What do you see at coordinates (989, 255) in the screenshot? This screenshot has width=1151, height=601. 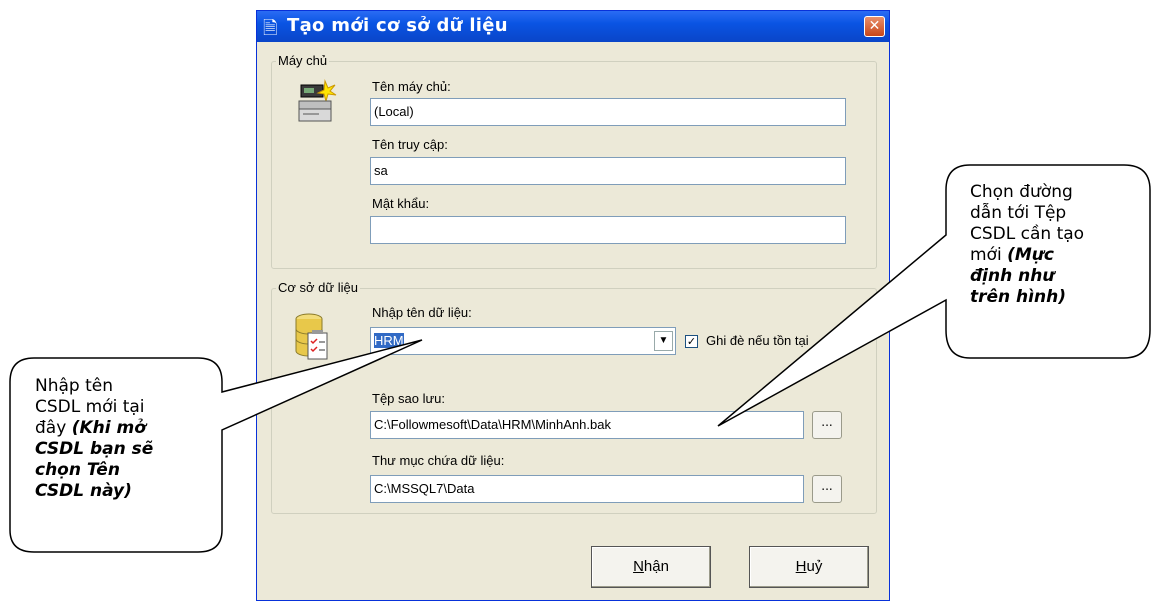 I see `right-callout-normal: mới` at bounding box center [989, 255].